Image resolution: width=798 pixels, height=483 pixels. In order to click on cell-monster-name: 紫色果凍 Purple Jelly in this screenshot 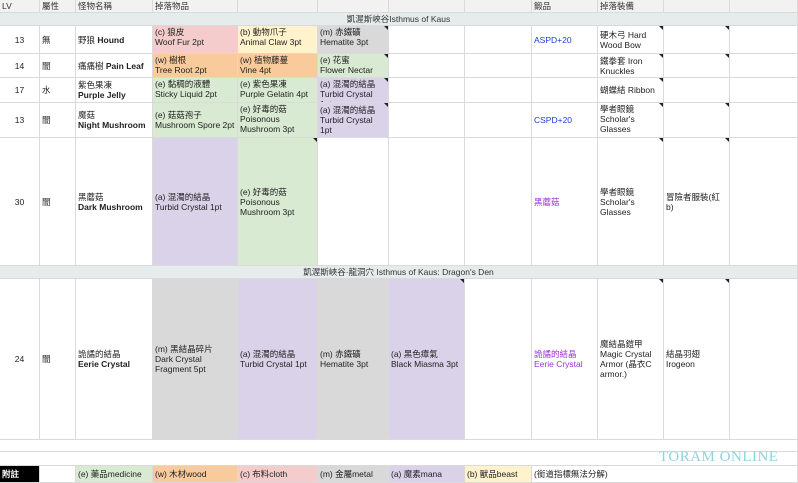, I will do `click(114, 90)`.